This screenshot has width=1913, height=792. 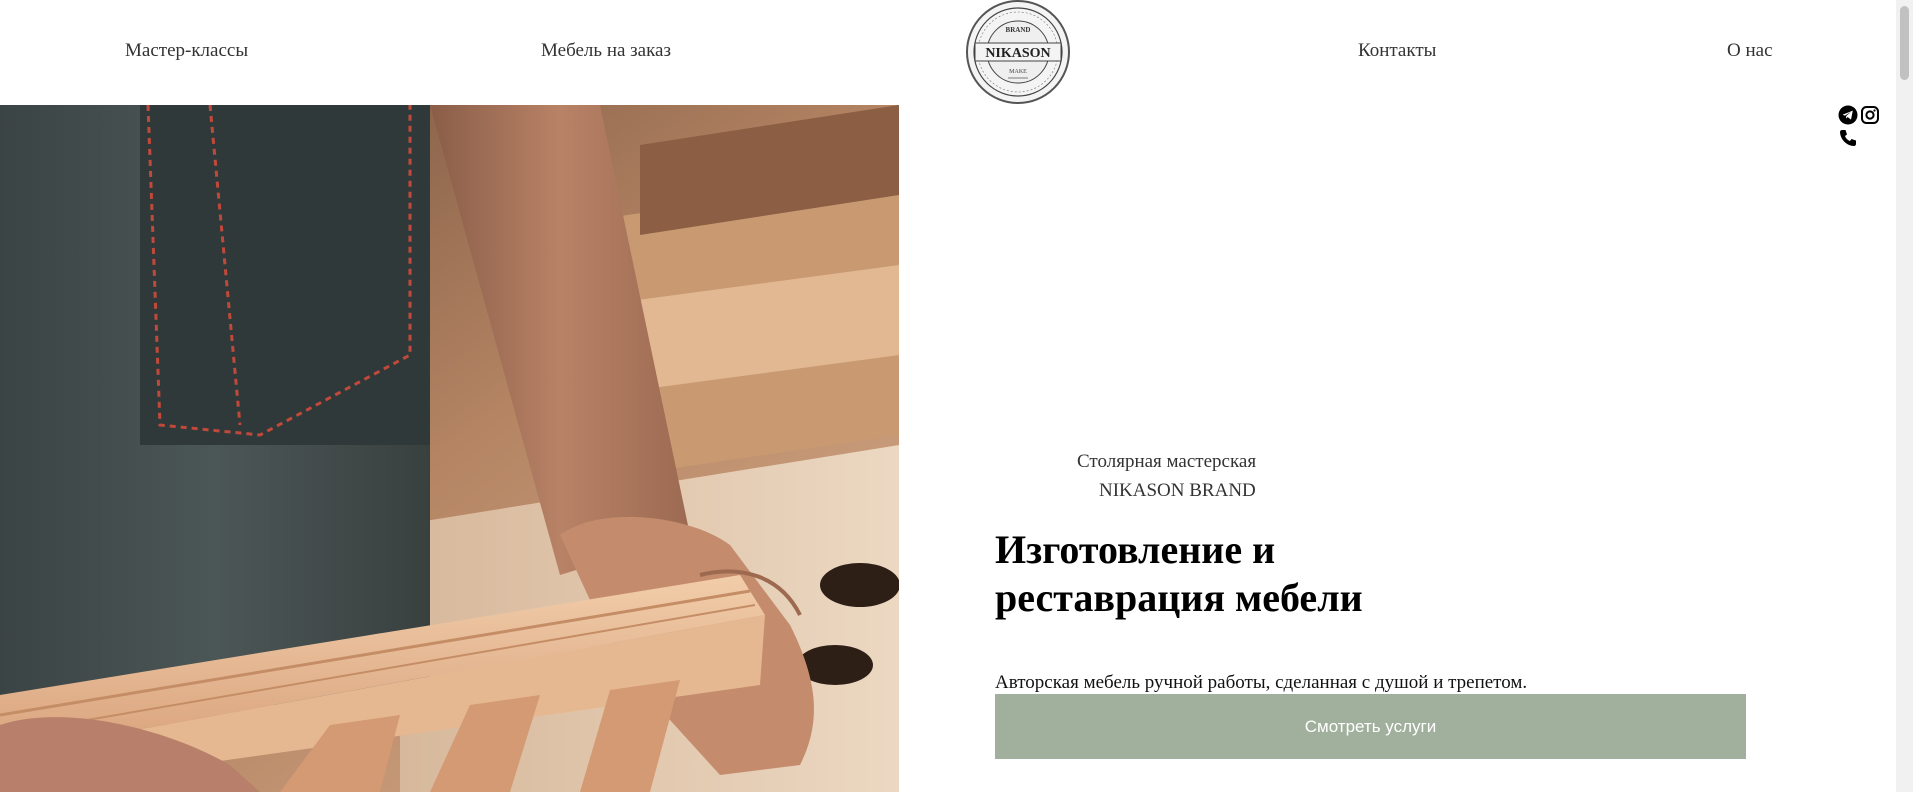 I want to click on view-services-button: Смотреть услуги, so click(x=1370, y=726).